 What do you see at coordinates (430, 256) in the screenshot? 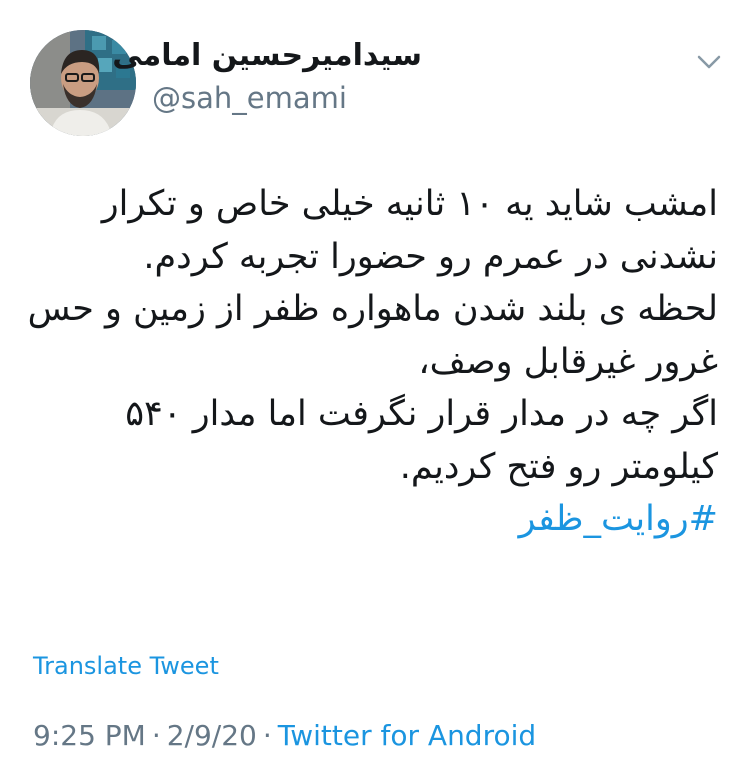
I see `tweet-text-line: نشدنی در عمرم رو حضورا تجربه کردم.` at bounding box center [430, 256].